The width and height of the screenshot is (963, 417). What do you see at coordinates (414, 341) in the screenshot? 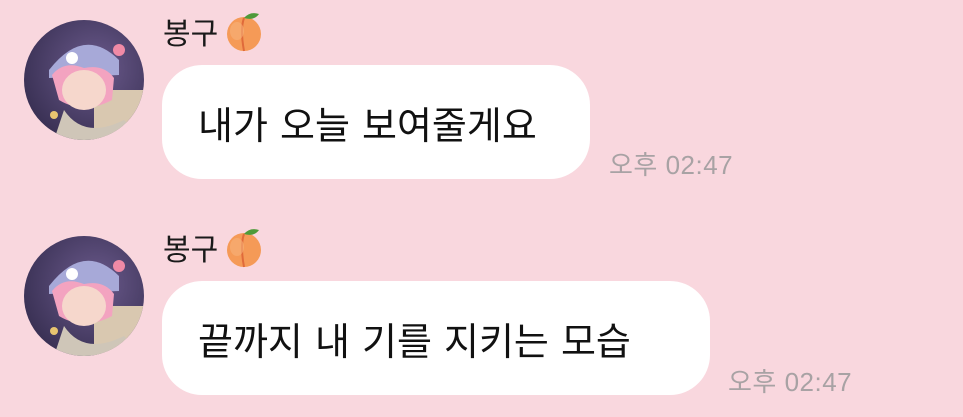
I see `message-text: 끝까지 내 기를 지키는 모습` at bounding box center [414, 341].